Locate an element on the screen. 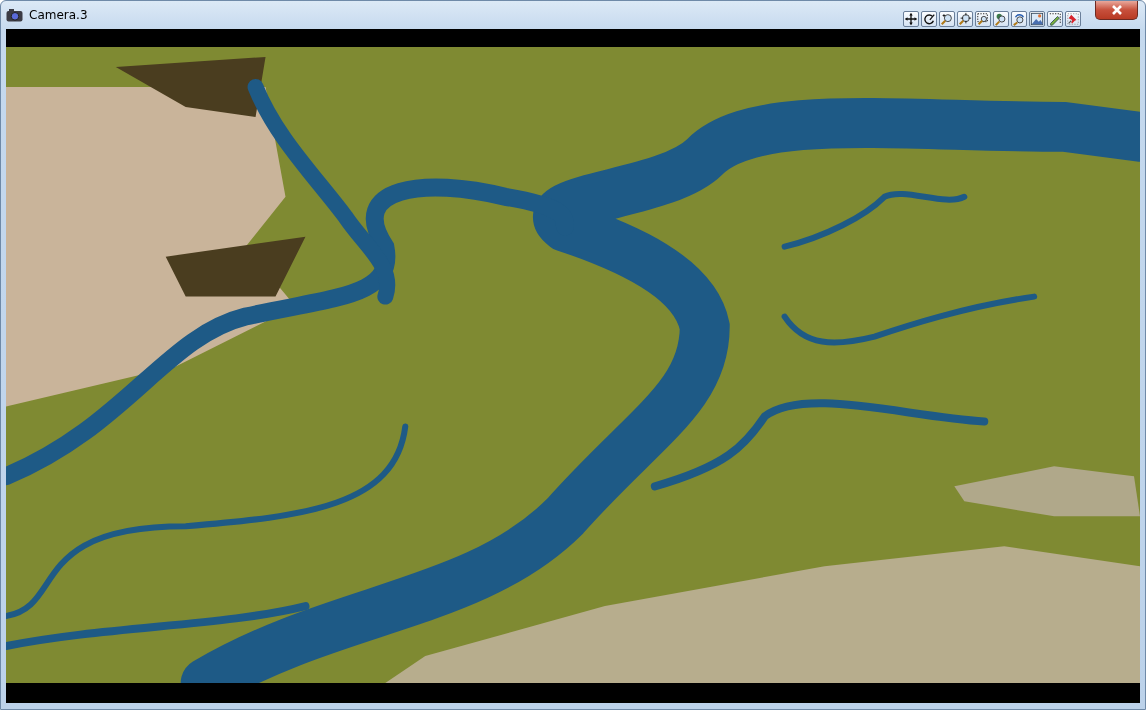 The width and height of the screenshot is (1146, 710). zoom-back-button is located at coordinates (1019, 19).